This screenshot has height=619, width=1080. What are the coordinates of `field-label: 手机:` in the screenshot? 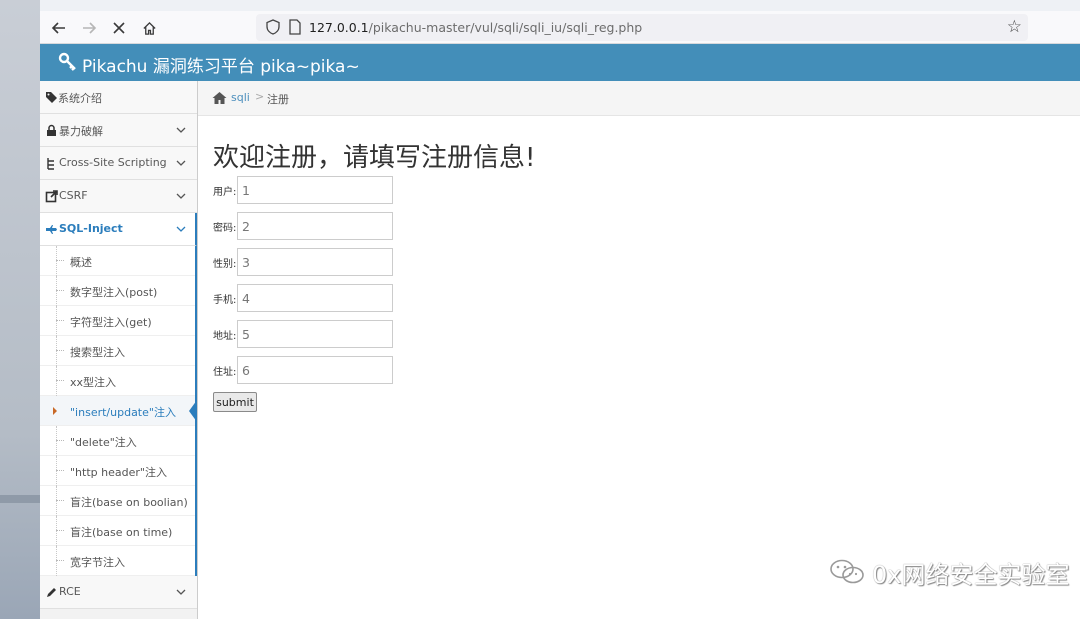 It's located at (225, 300).